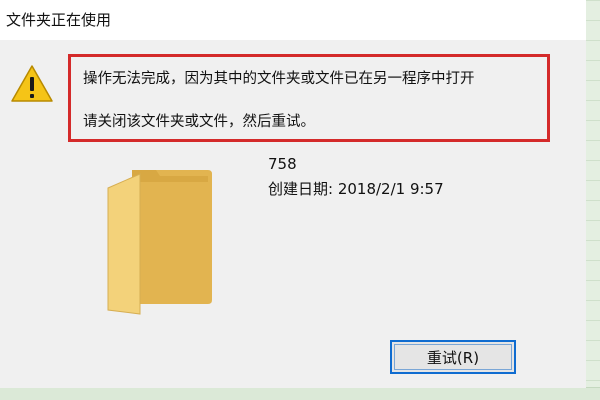 The image size is (600, 400). I want to click on background-spreadsheet-edge, so click(593, 200).